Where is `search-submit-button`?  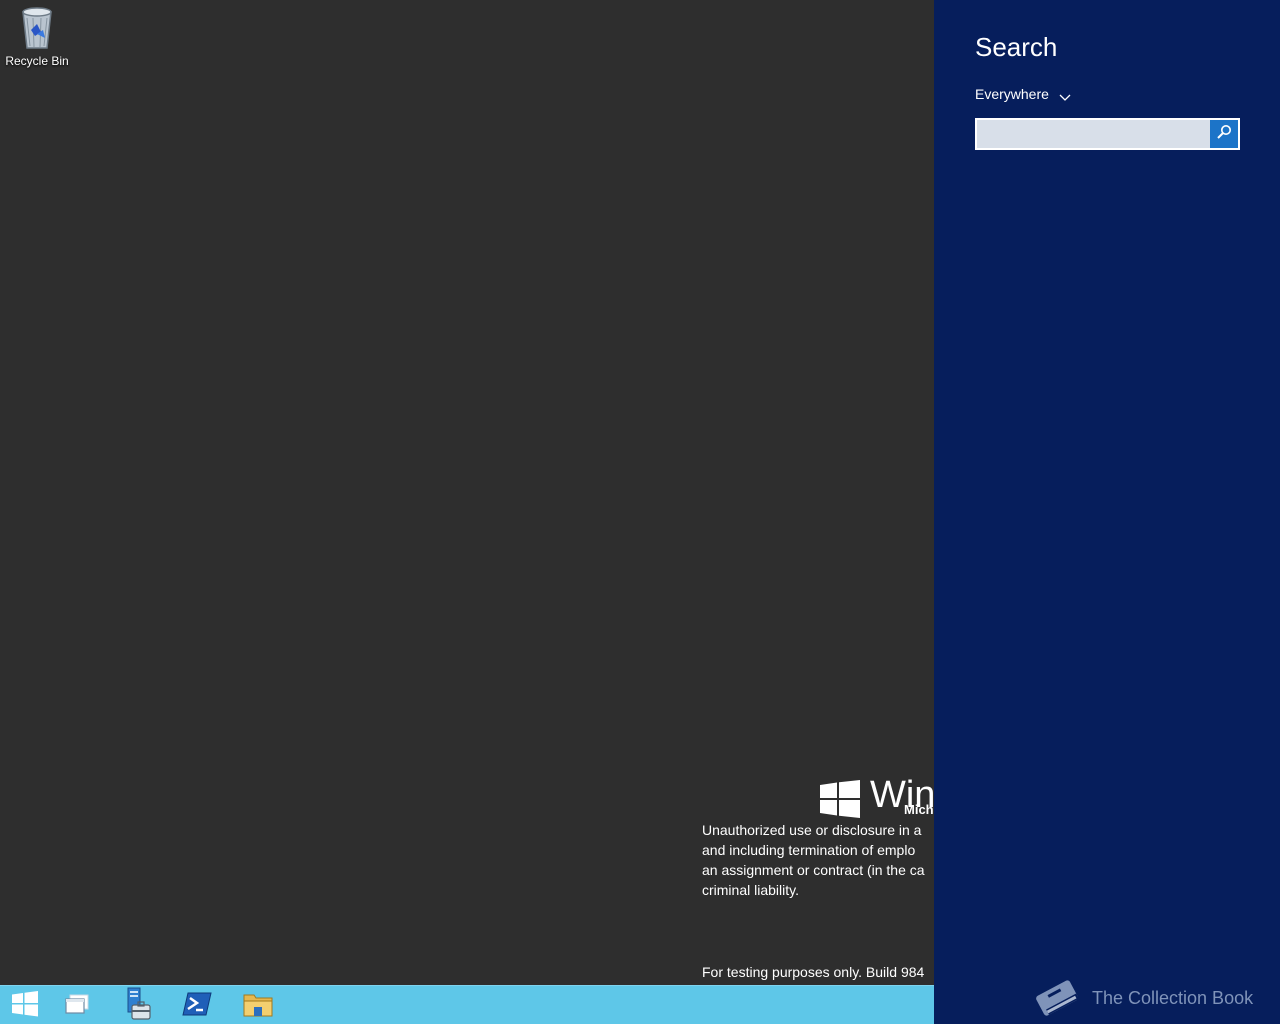 search-submit-button is located at coordinates (1224, 134).